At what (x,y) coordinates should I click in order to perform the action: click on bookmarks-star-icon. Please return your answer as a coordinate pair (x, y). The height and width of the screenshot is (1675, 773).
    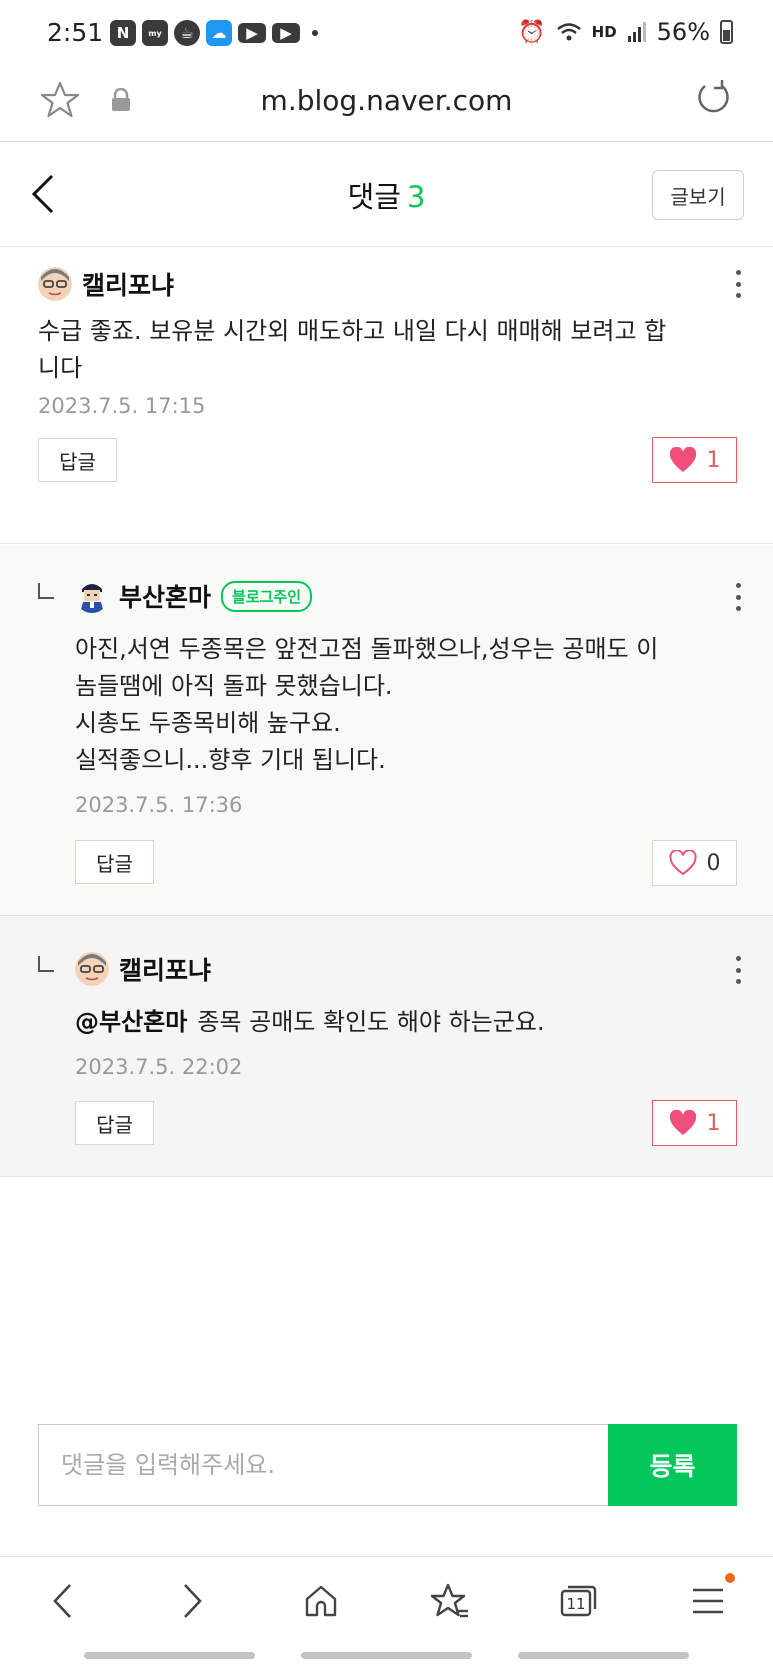
    Looking at the image, I should click on (449, 1600).